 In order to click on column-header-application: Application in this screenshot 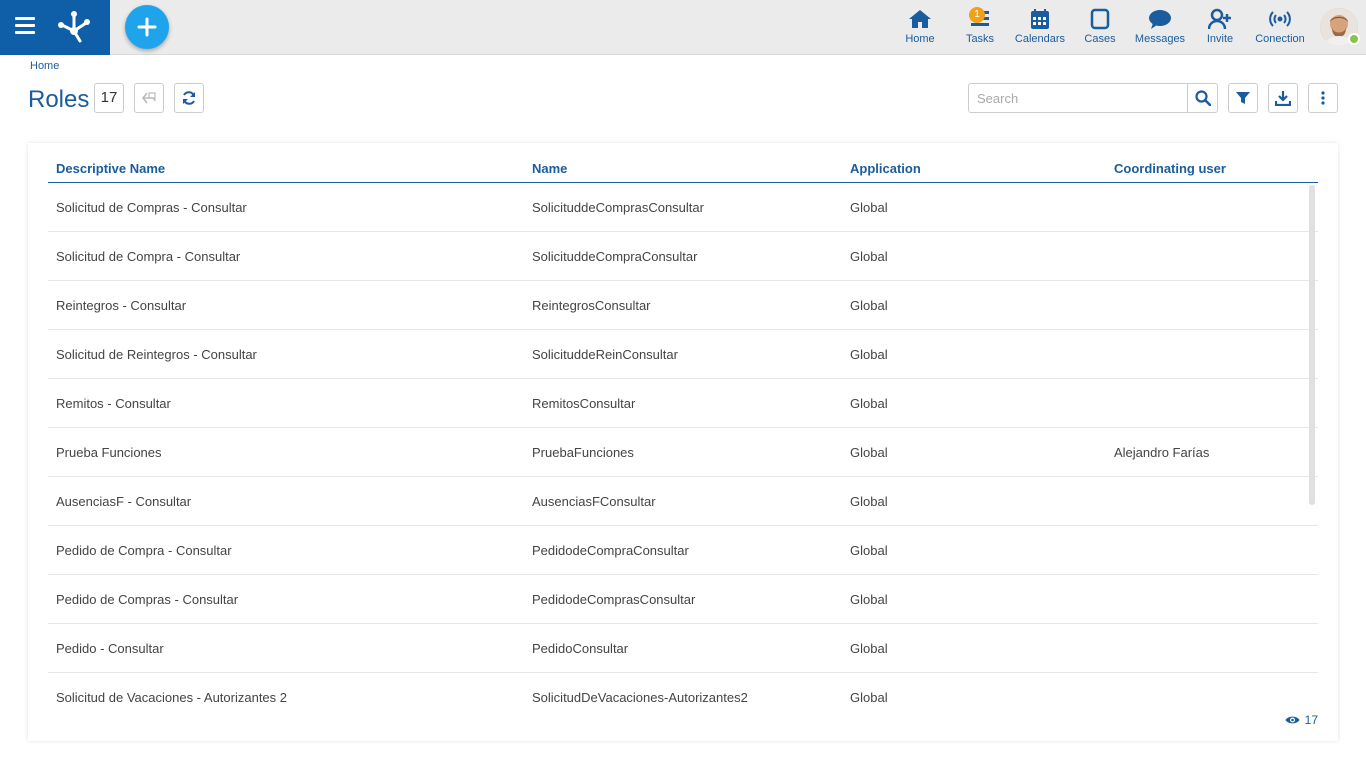, I will do `click(885, 168)`.